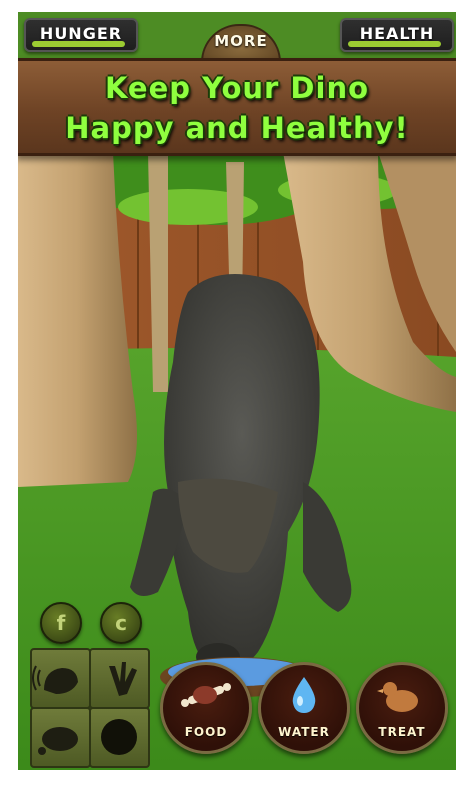  I want to click on shadow-button, so click(119, 737).